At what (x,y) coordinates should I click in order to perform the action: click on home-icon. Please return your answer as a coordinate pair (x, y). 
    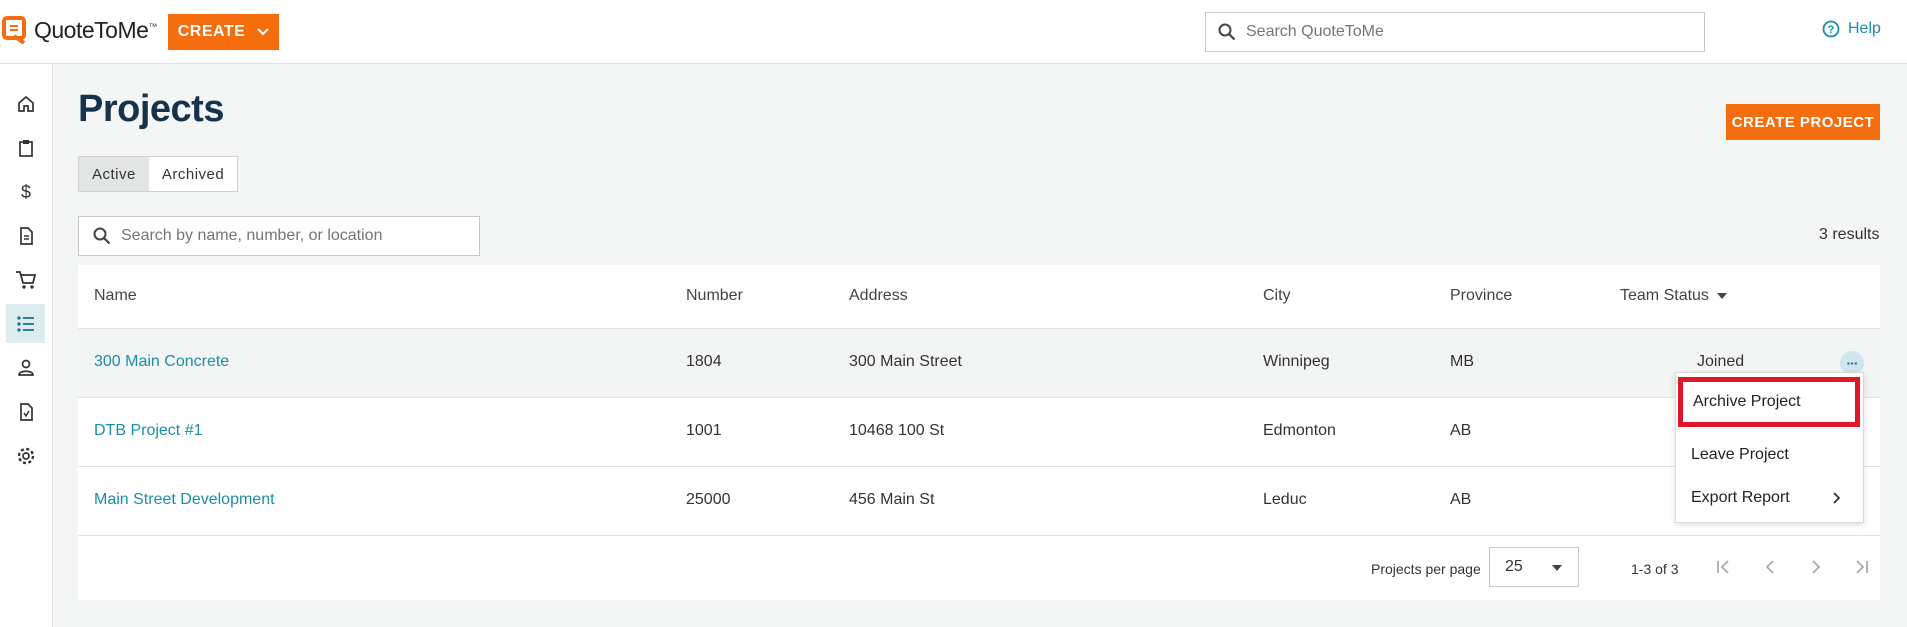
    Looking at the image, I should click on (25, 103).